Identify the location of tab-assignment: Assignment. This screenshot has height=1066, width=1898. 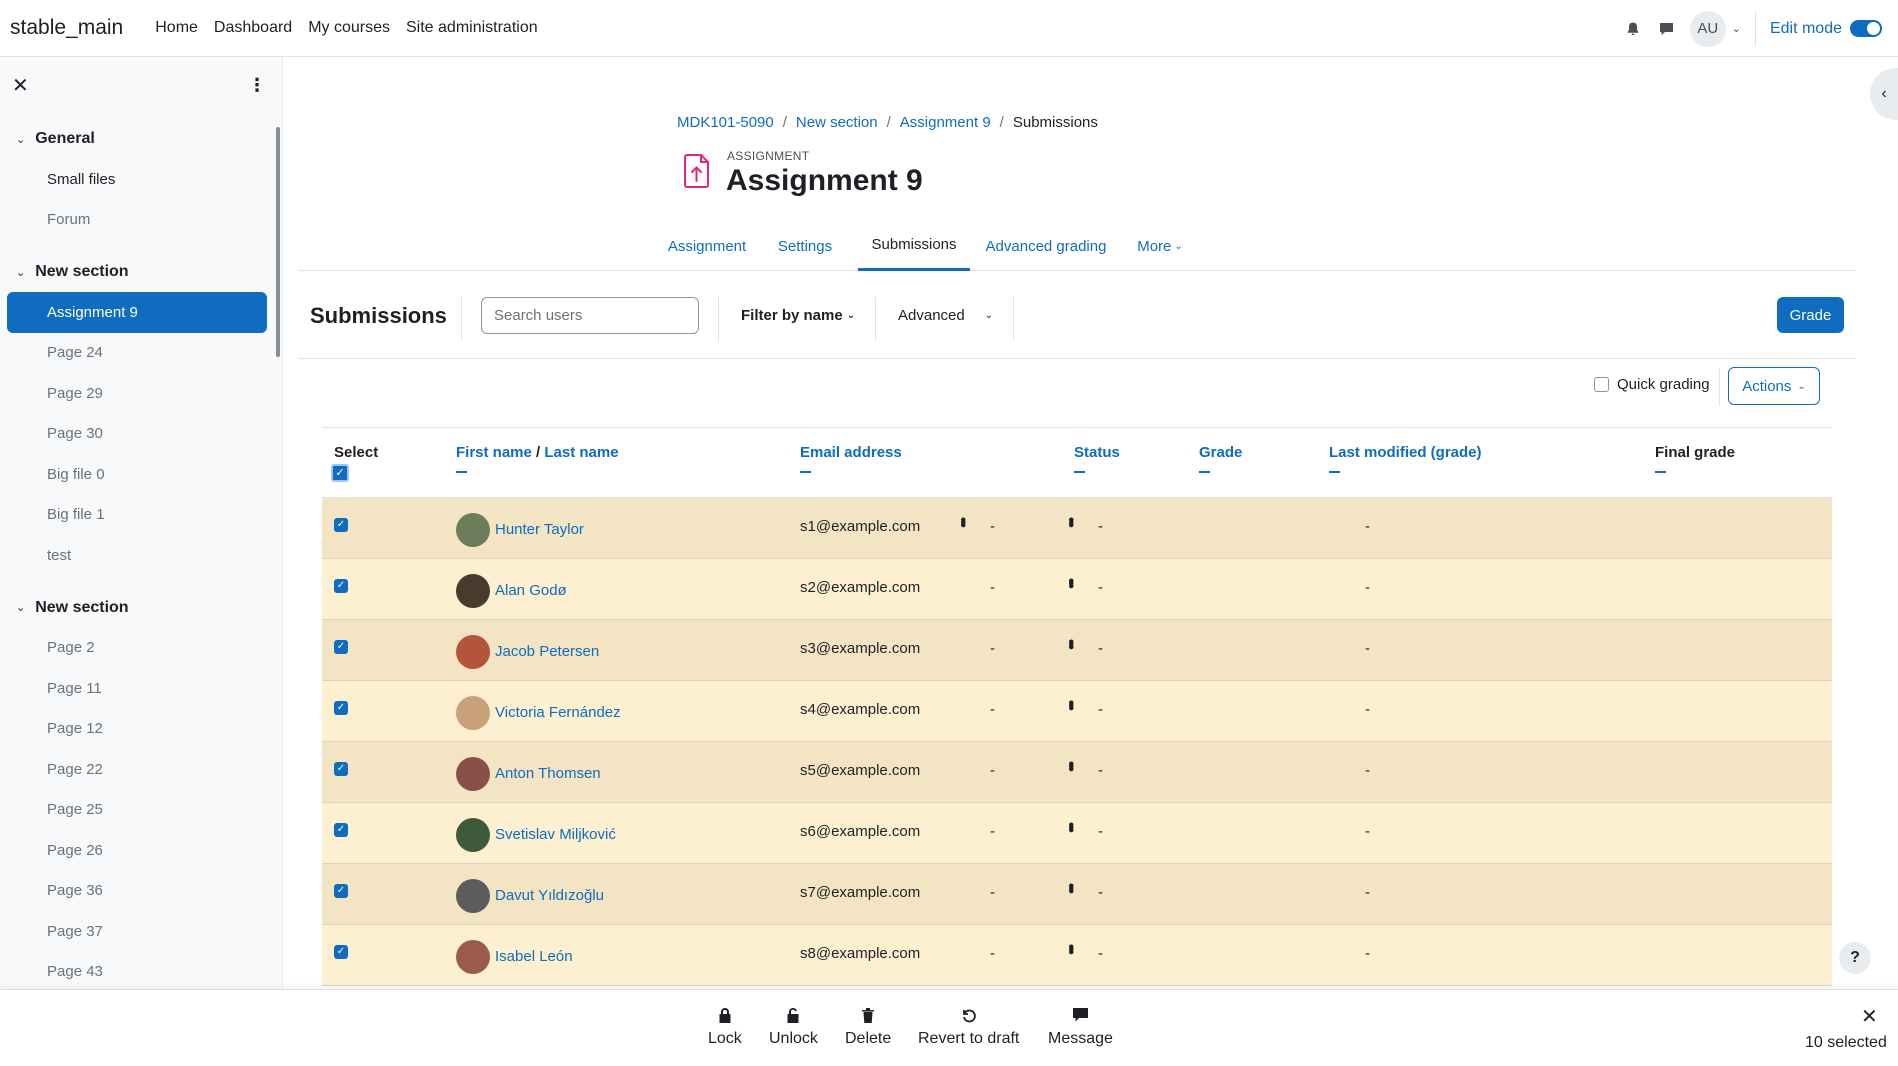
(707, 246).